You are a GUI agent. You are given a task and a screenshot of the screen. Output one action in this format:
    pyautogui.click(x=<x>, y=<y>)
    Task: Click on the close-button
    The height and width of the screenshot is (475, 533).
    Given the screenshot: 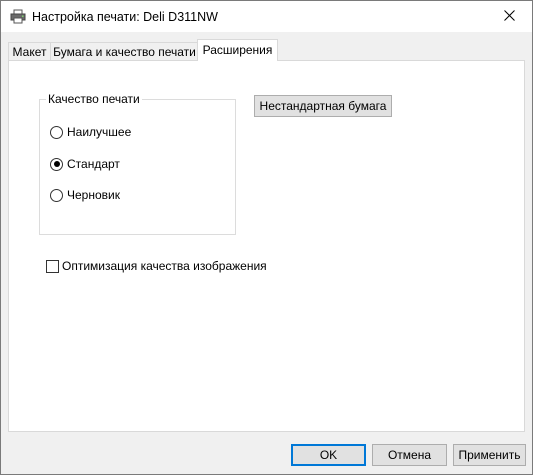 What is the action you would take?
    pyautogui.click(x=509, y=16)
    